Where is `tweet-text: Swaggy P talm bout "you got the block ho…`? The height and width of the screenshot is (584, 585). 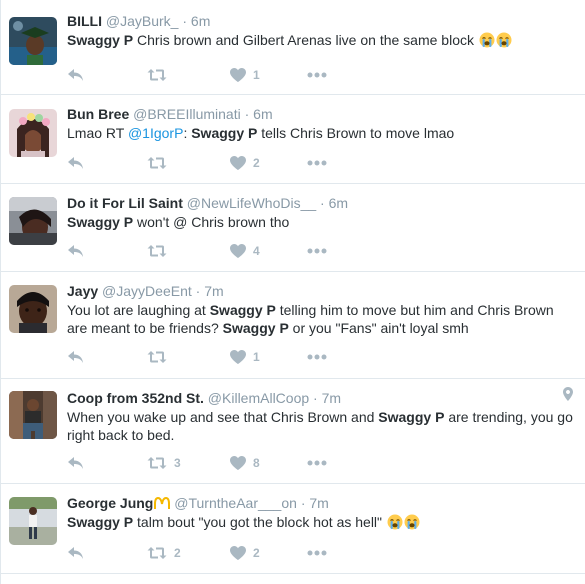 tweet-text: Swaggy P talm bout "you got the block ho… is located at coordinates (321, 522).